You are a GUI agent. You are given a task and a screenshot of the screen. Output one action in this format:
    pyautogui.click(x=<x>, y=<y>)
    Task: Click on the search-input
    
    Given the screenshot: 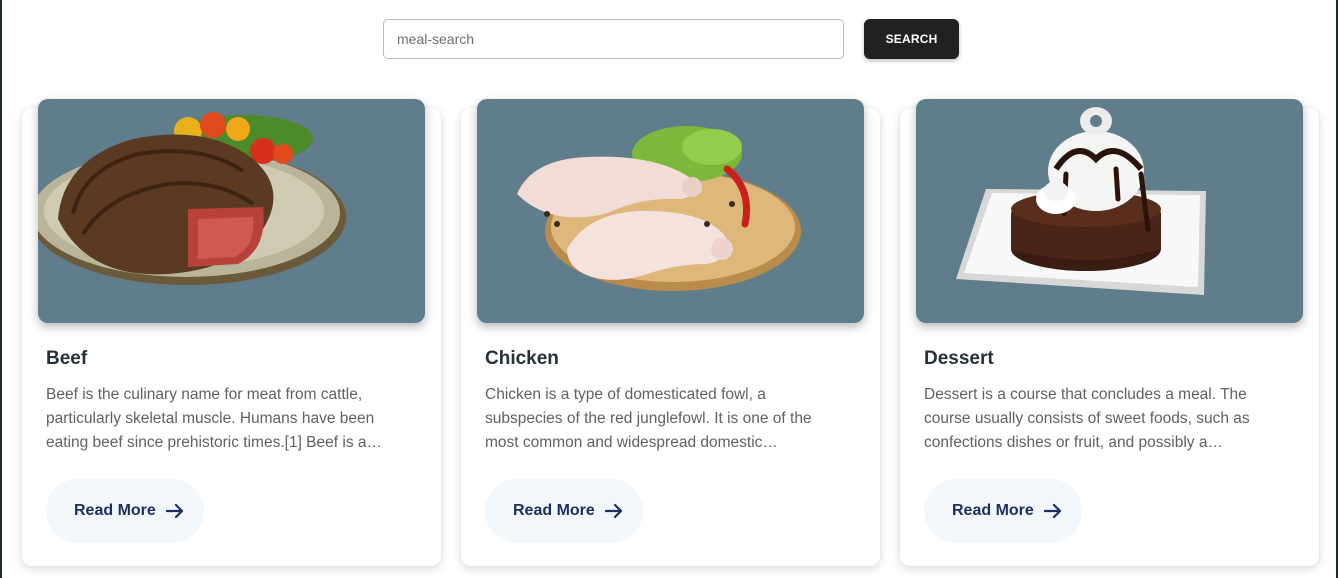 What is the action you would take?
    pyautogui.click(x=613, y=39)
    